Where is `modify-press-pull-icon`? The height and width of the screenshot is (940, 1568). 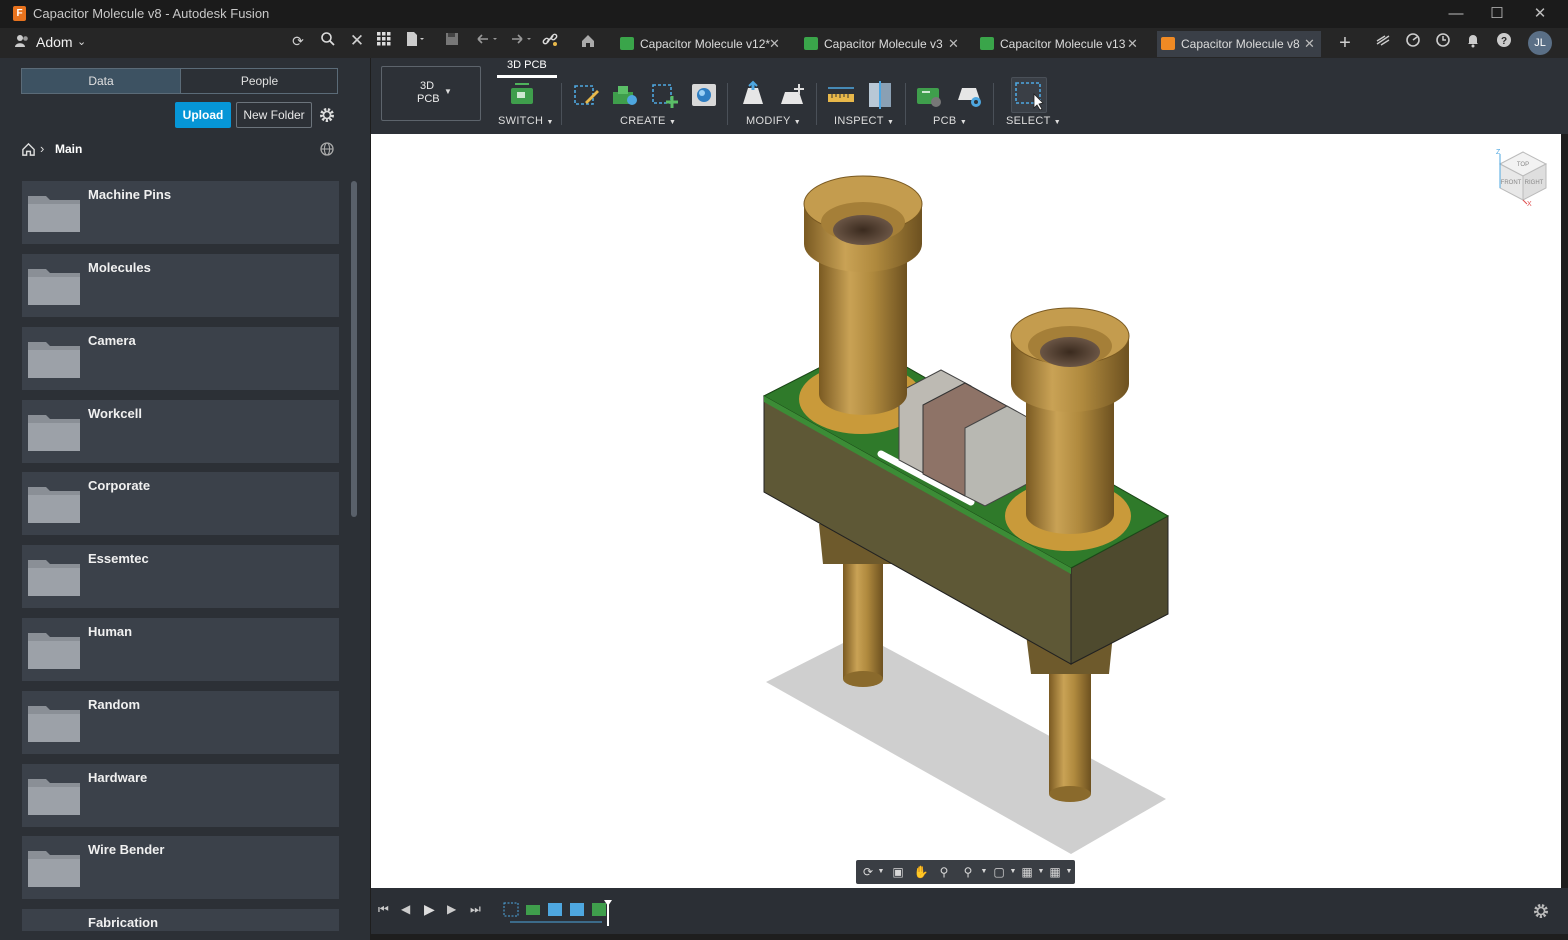 modify-press-pull-icon is located at coordinates (753, 95).